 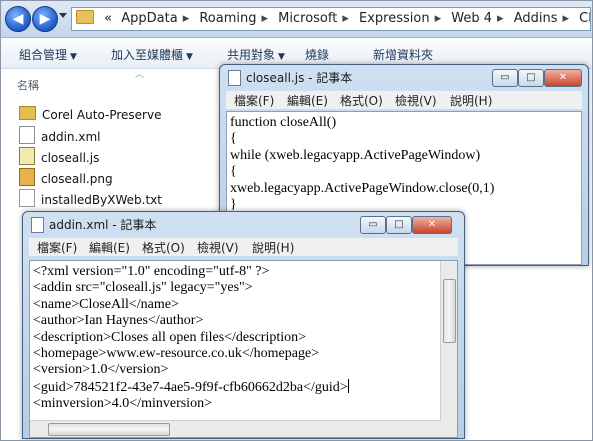 What do you see at coordinates (101, 370) in the screenshot?
I see `code-line: <version>1.0</version>` at bounding box center [101, 370].